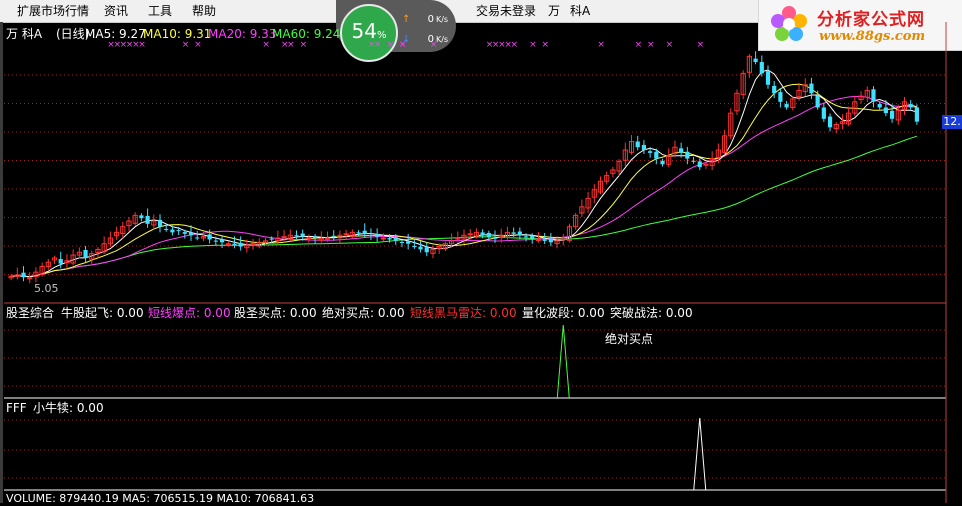 The width and height of the screenshot is (962, 506). Describe the element at coordinates (16, 408) in the screenshot. I see `indicator2-name: FFF` at that location.